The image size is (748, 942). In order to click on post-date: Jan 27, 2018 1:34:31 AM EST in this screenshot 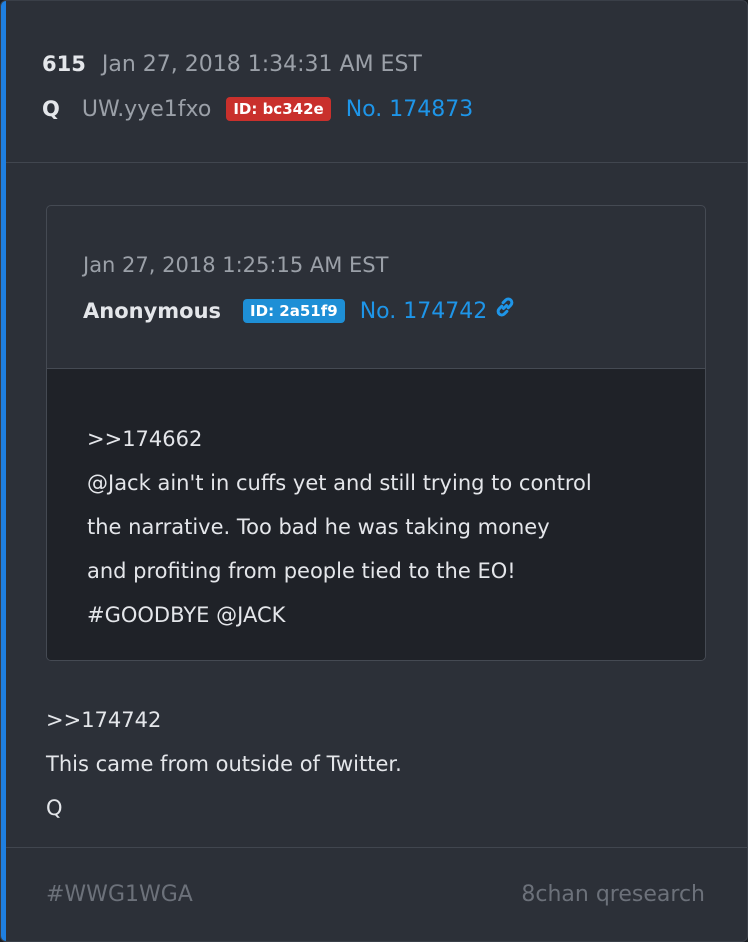, I will do `click(261, 64)`.